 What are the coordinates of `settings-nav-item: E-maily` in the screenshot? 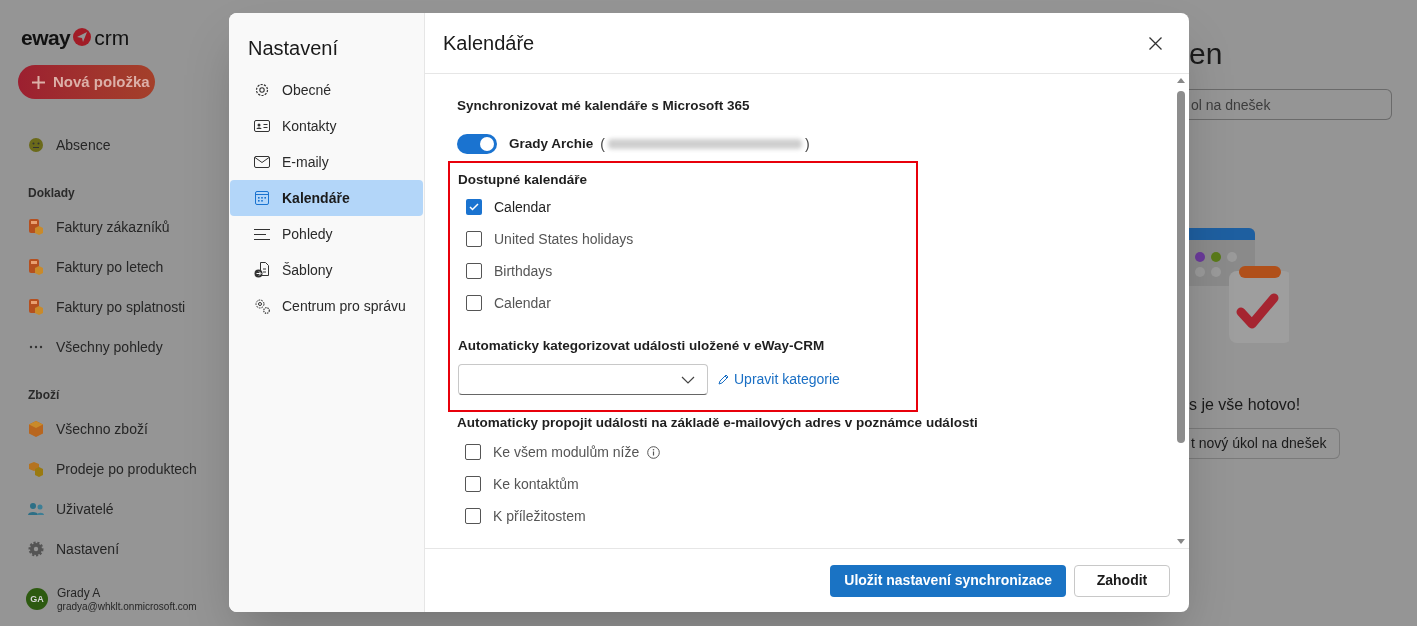 It's located at (326, 162).